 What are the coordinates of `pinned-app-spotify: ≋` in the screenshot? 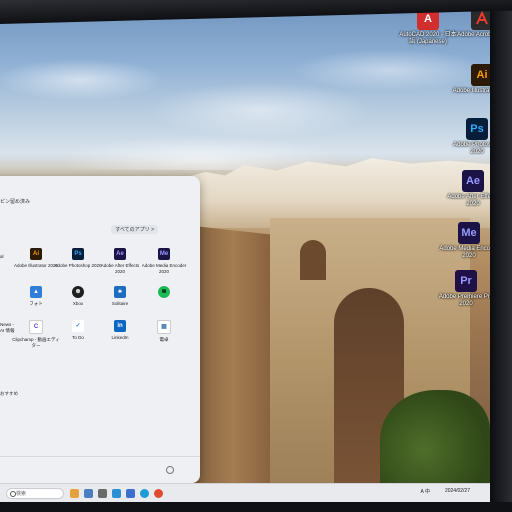 It's located at (164, 293).